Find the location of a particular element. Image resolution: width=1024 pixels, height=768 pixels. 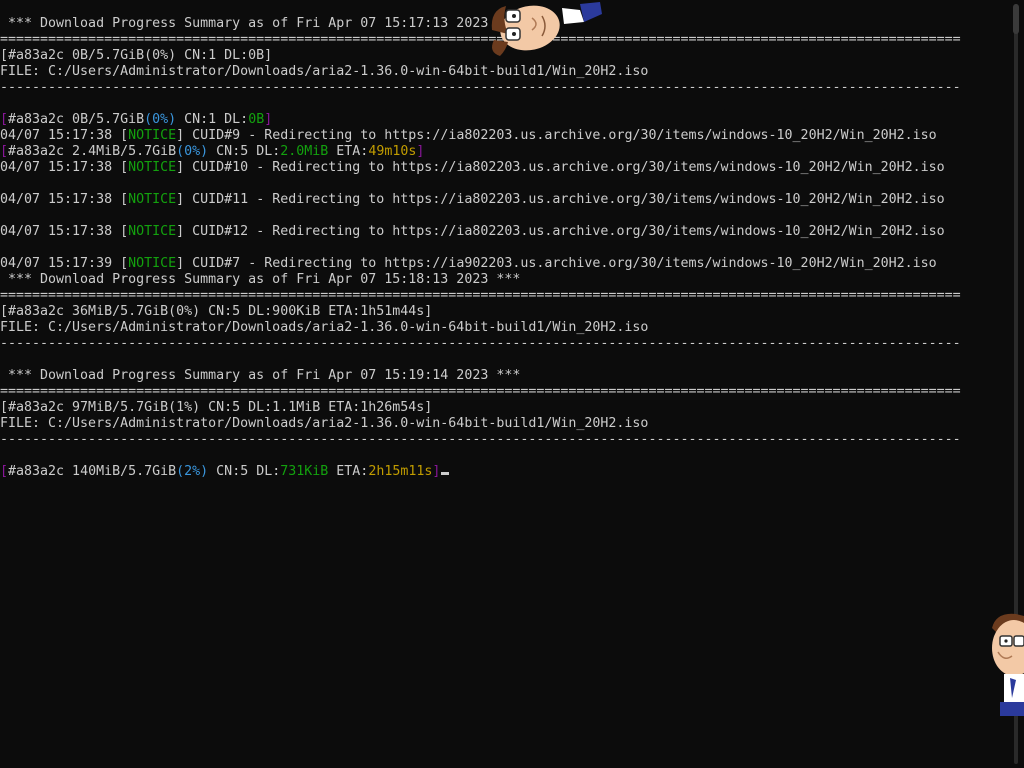

terminal-text: 2h15m11s is located at coordinates (400, 471).